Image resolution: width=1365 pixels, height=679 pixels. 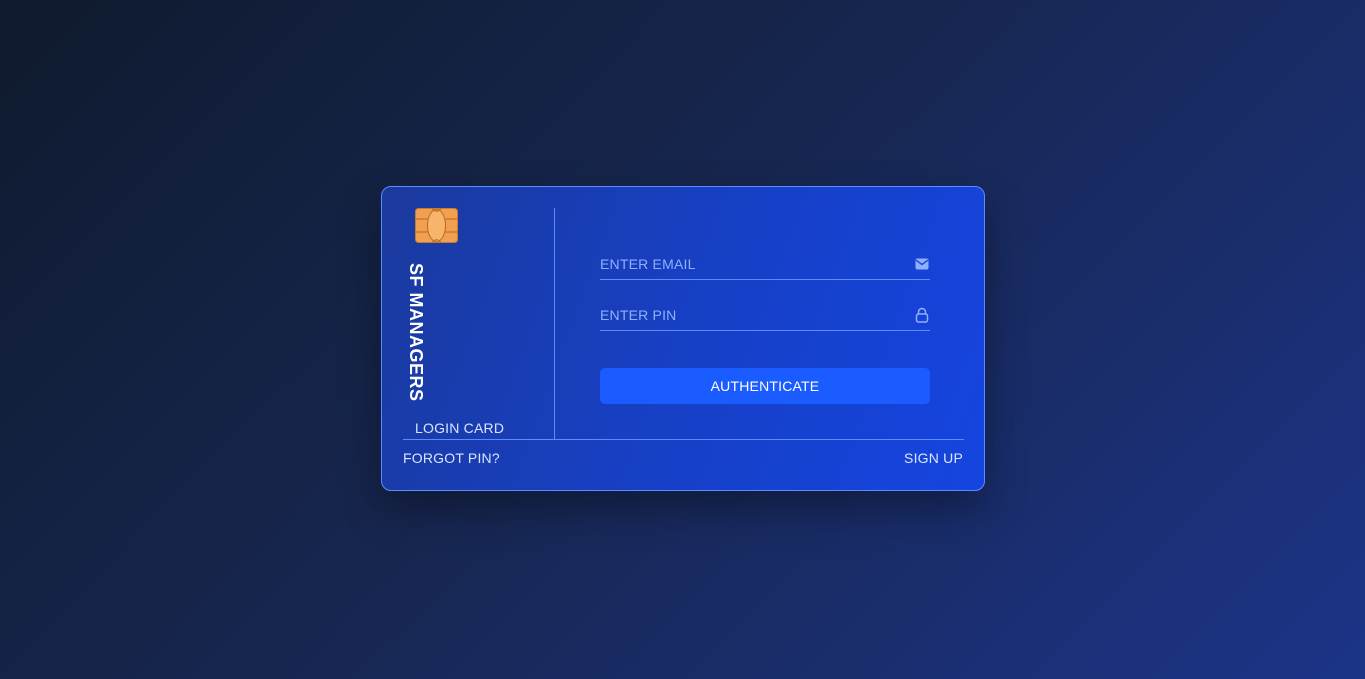 I want to click on pin-input, so click(x=745, y=314).